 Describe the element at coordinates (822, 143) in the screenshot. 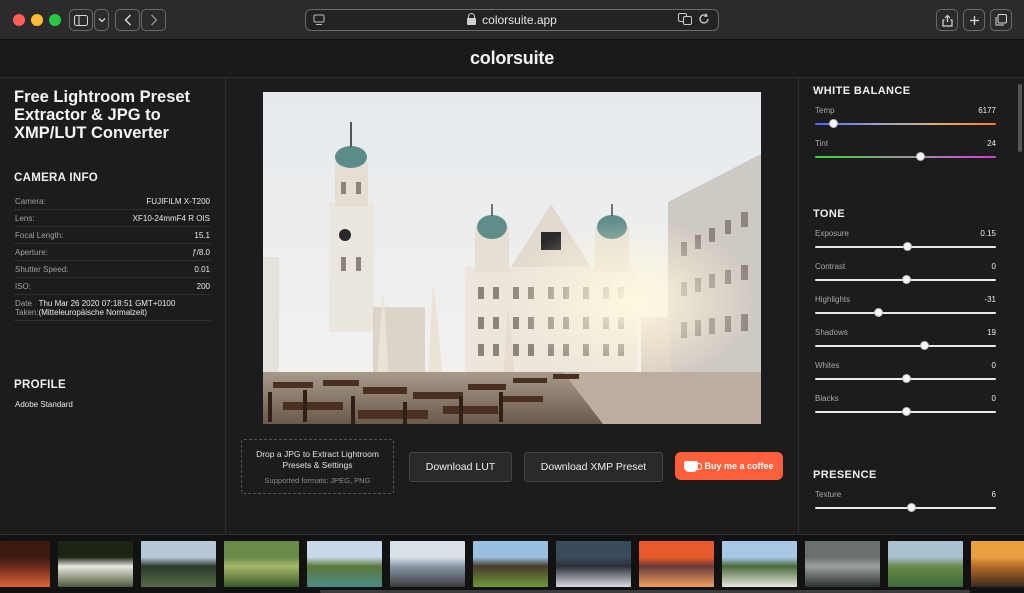

I see `slider-label: Tint` at that location.